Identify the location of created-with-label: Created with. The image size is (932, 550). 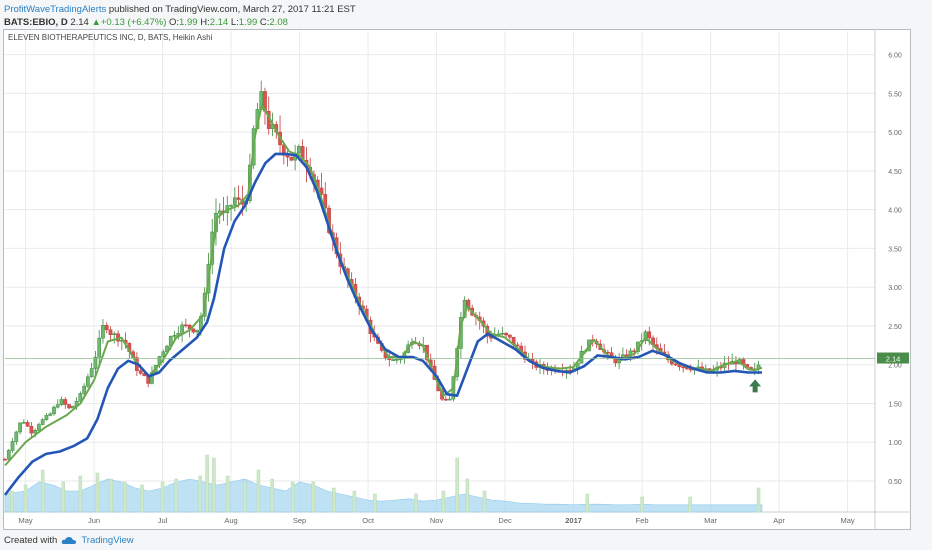
(31, 540).